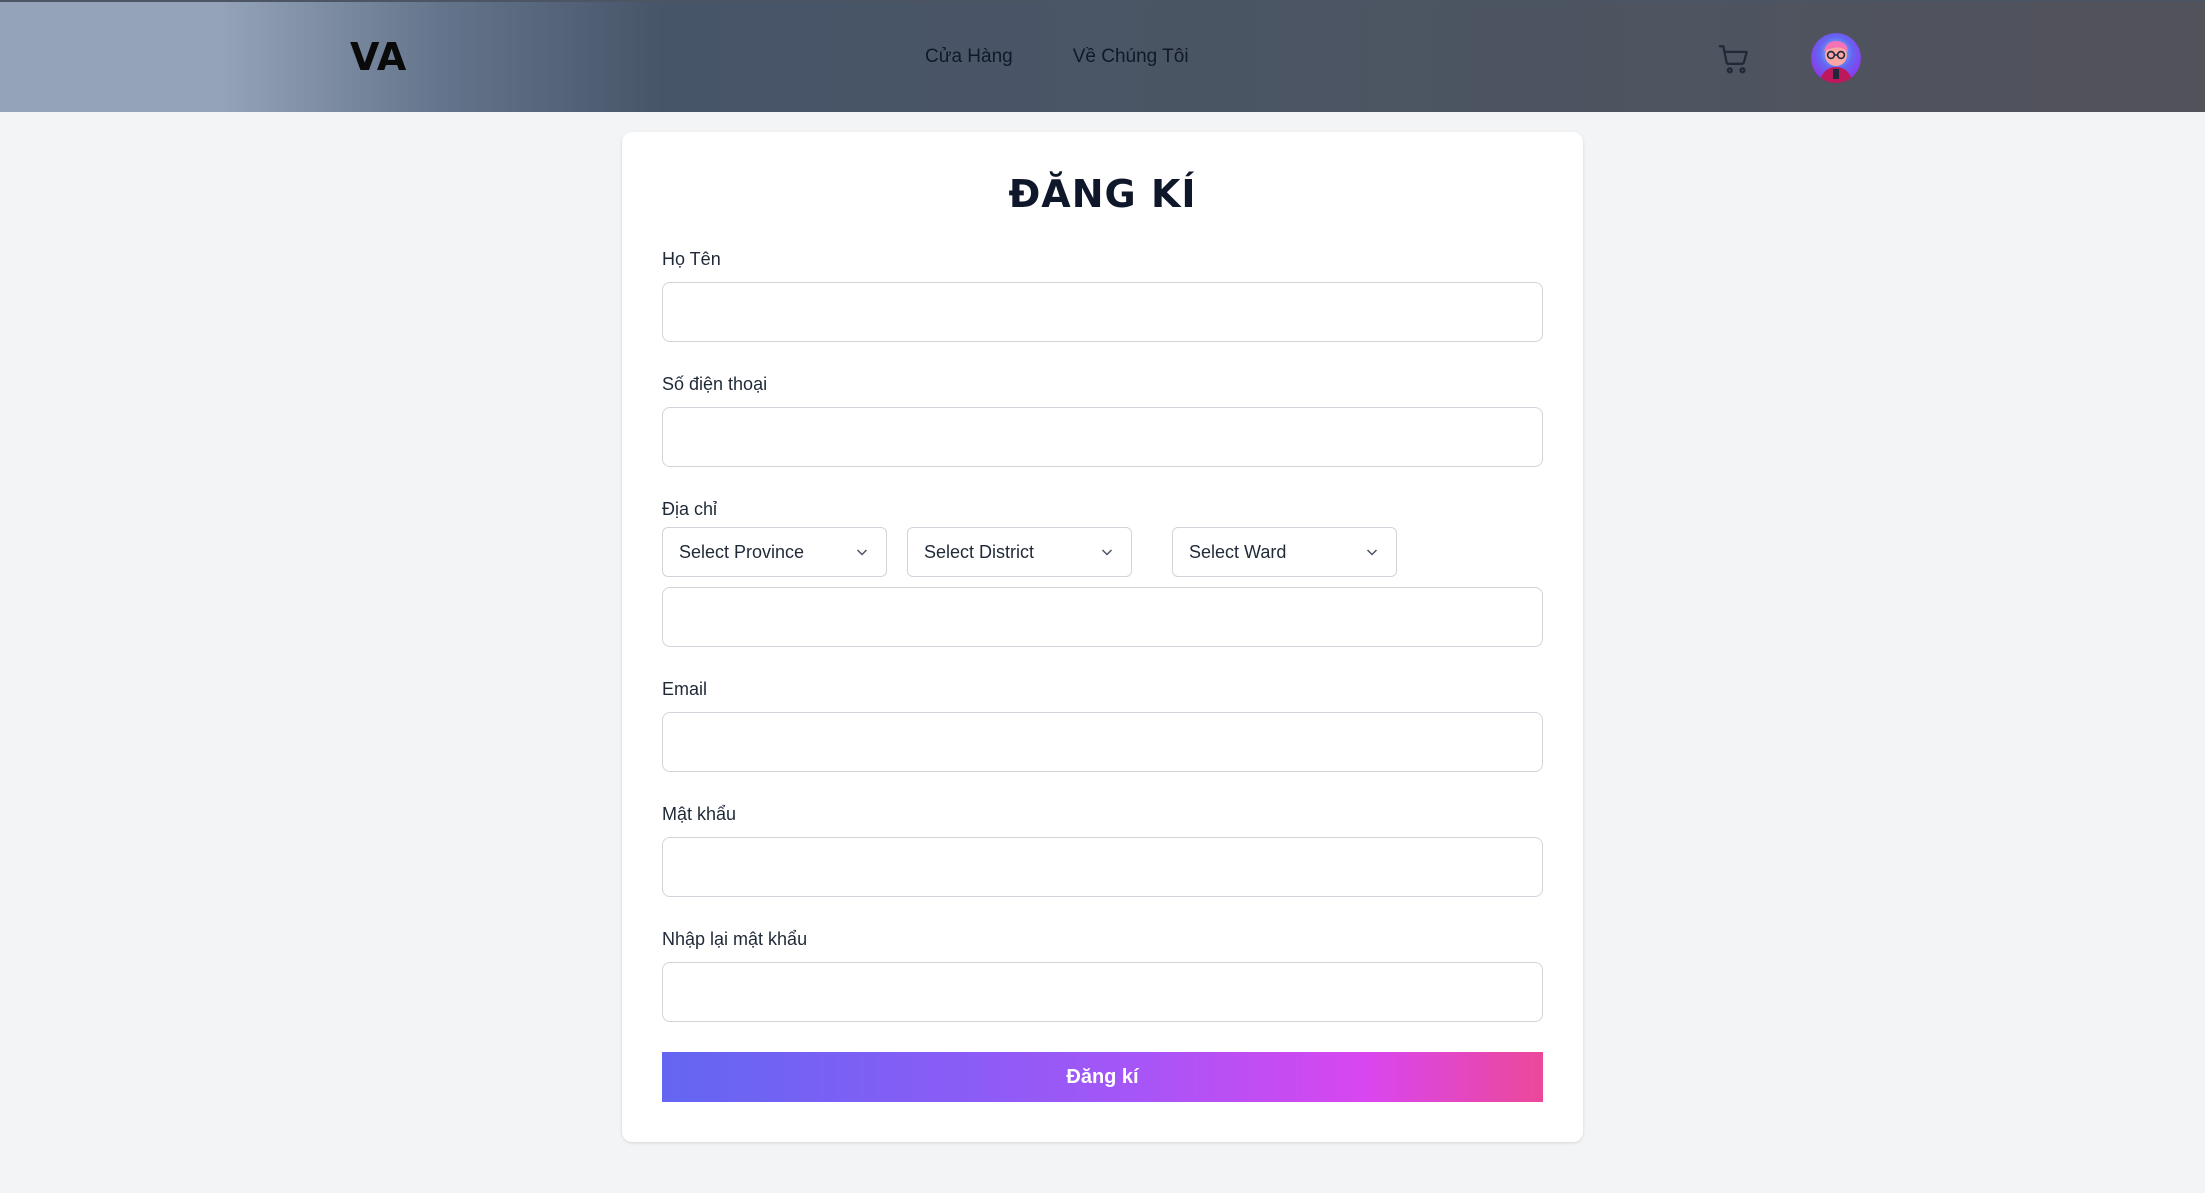  What do you see at coordinates (690, 509) in the screenshot?
I see `address-label: Địa chỉ` at bounding box center [690, 509].